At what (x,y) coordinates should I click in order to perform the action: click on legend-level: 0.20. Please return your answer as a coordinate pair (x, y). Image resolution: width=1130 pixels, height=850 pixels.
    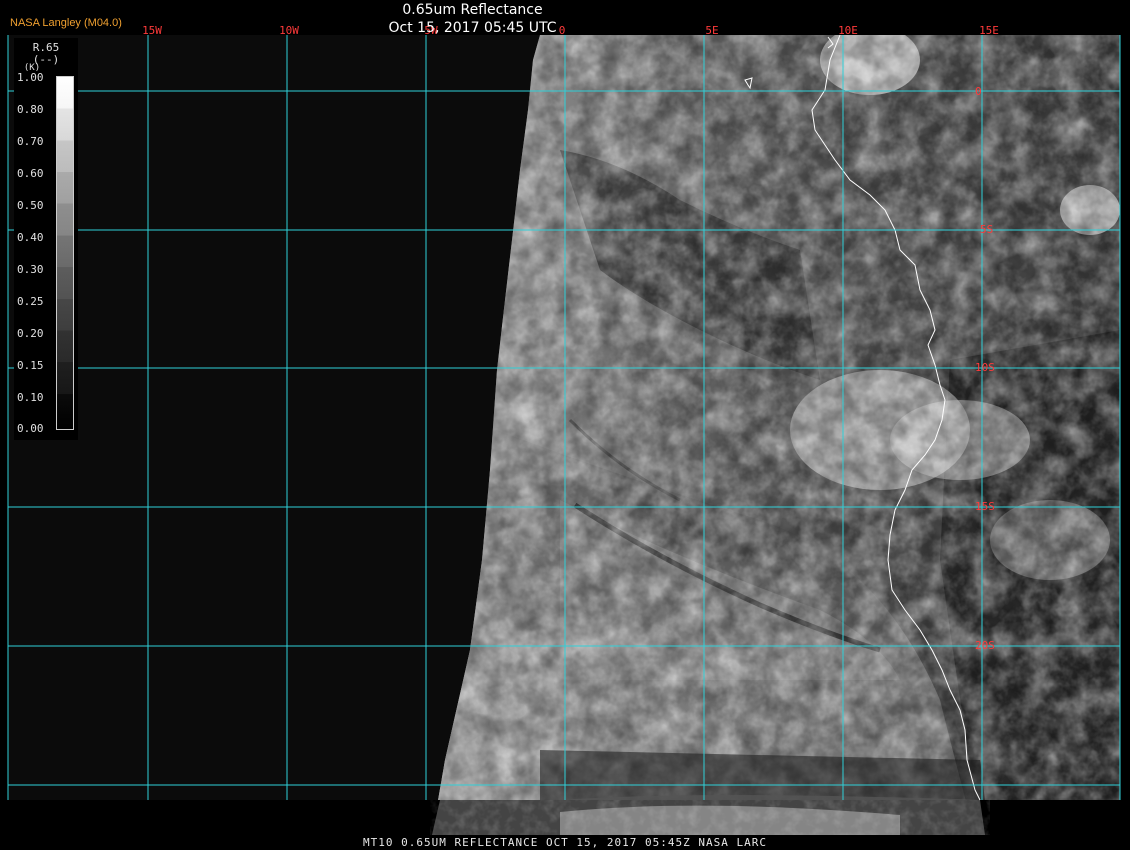
    Looking at the image, I should click on (30, 333).